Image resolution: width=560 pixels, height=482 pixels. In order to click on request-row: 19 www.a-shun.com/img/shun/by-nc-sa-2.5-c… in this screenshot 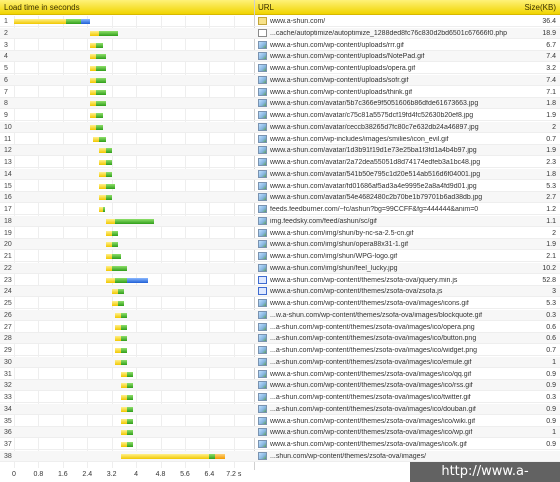, I will do `click(280, 233)`.